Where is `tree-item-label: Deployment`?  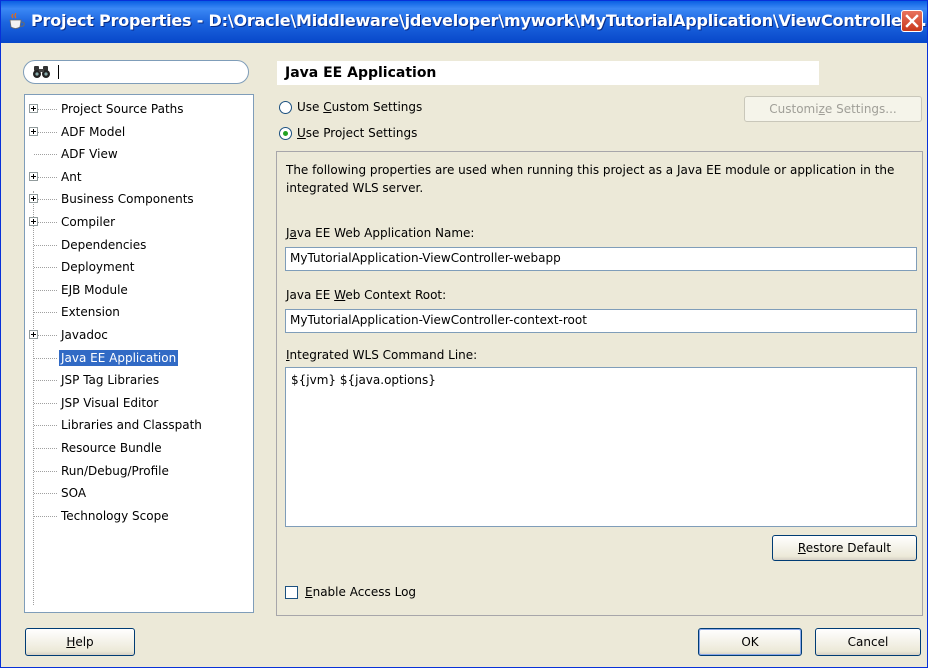
tree-item-label: Deployment is located at coordinates (98, 267).